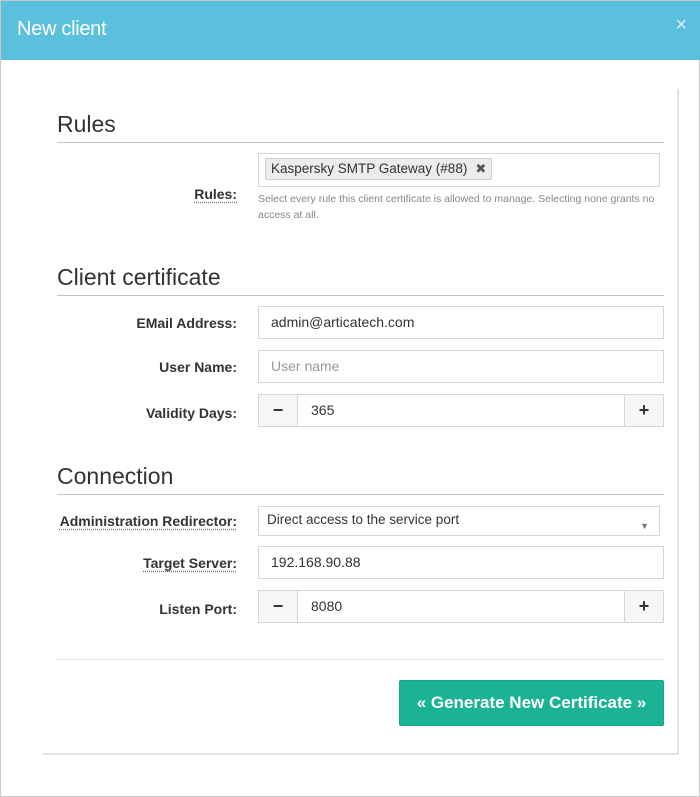  Describe the element at coordinates (461, 322) in the screenshot. I see `email-field: admin@articatech.com` at that location.